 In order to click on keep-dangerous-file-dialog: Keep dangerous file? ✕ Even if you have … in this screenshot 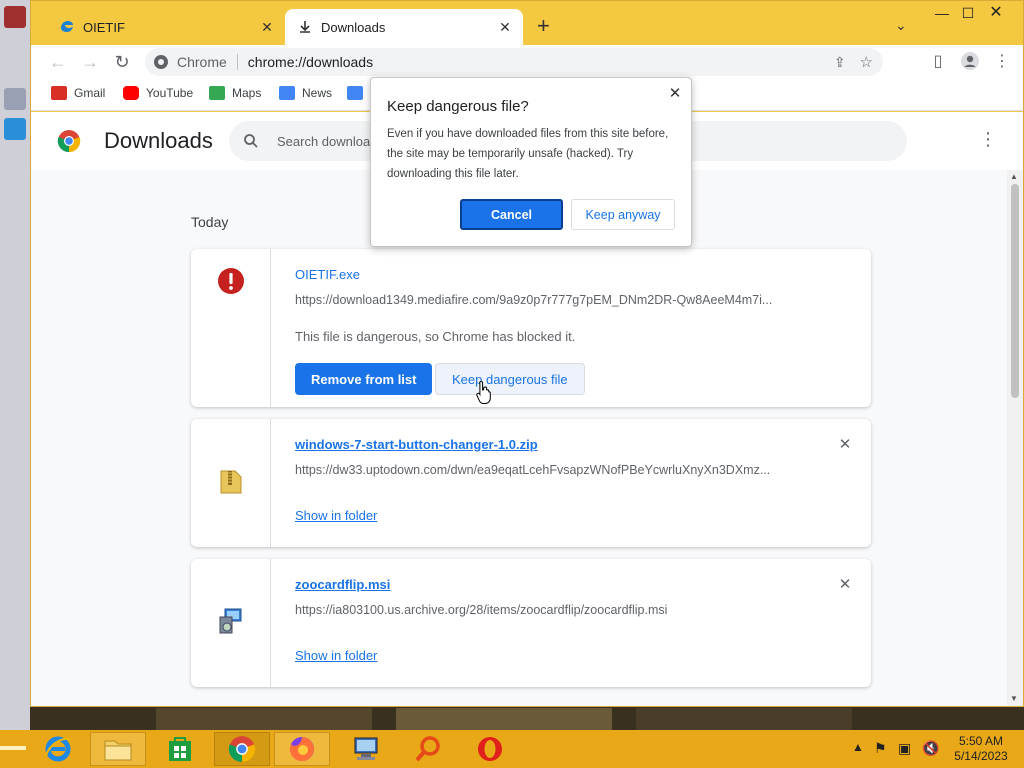, I will do `click(531, 162)`.